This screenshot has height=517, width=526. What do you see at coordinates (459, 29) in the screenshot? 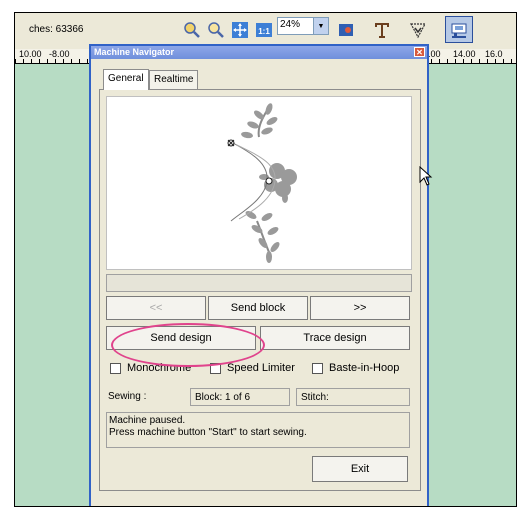
I see `sewing-machine-icon` at bounding box center [459, 29].